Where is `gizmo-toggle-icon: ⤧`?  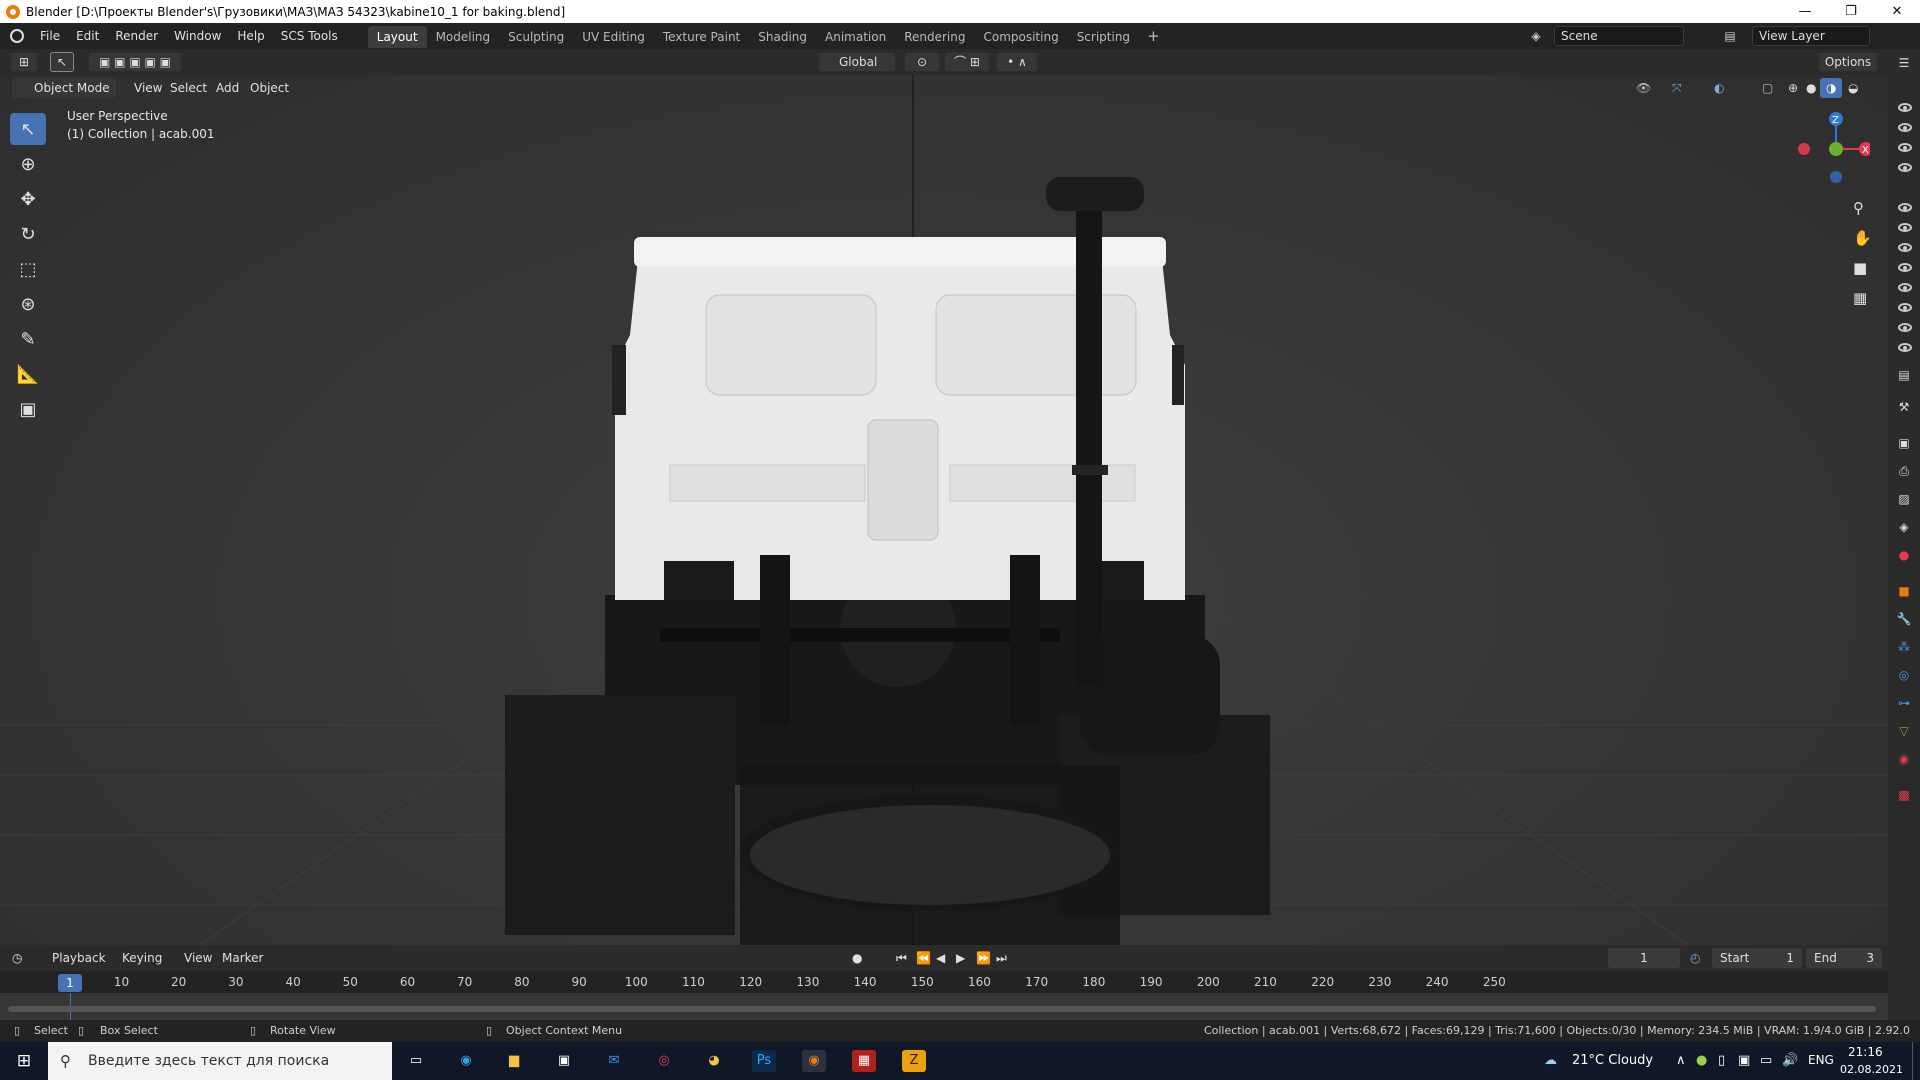 gizmo-toggle-icon: ⤧ is located at coordinates (1677, 88).